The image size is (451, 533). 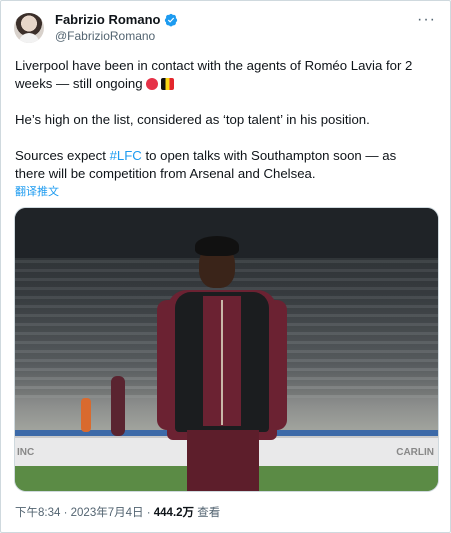 What do you see at coordinates (174, 513) in the screenshot?
I see `views-count: 444.2万` at bounding box center [174, 513].